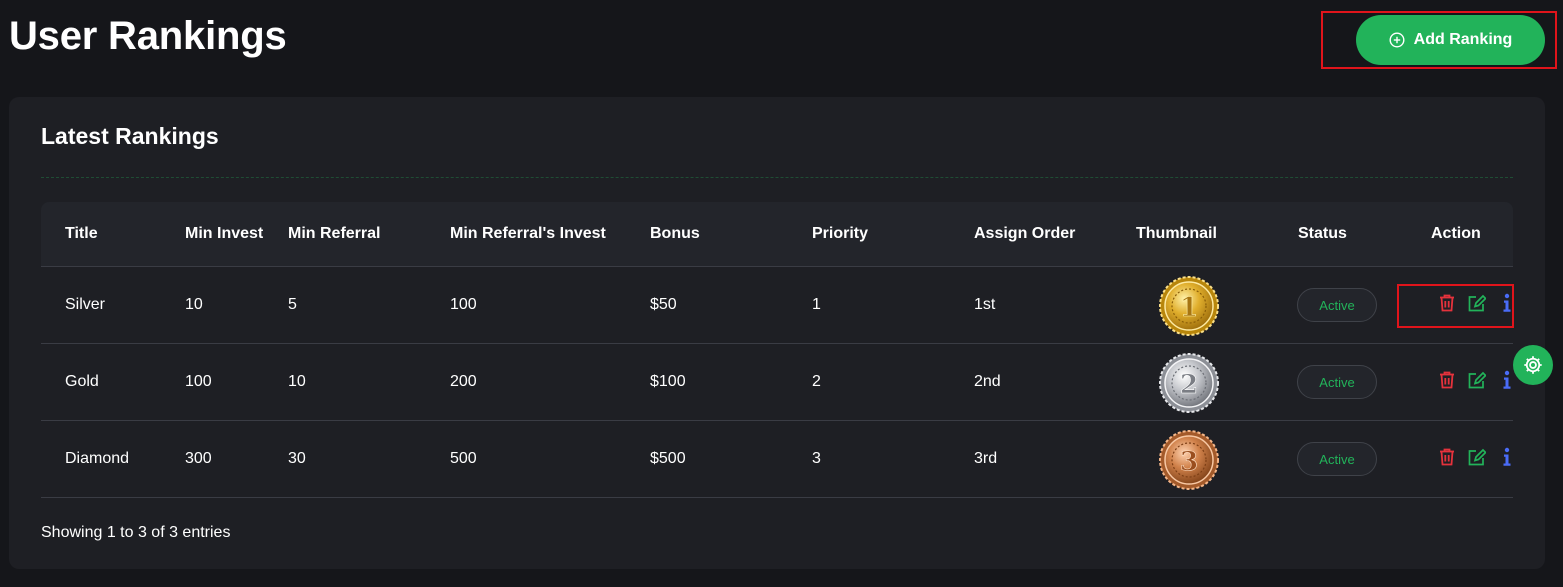 Image resolution: width=1563 pixels, height=587 pixels. Describe the element at coordinates (1025, 233) in the screenshot. I see `column-header-assign-order: Assign Order` at that location.